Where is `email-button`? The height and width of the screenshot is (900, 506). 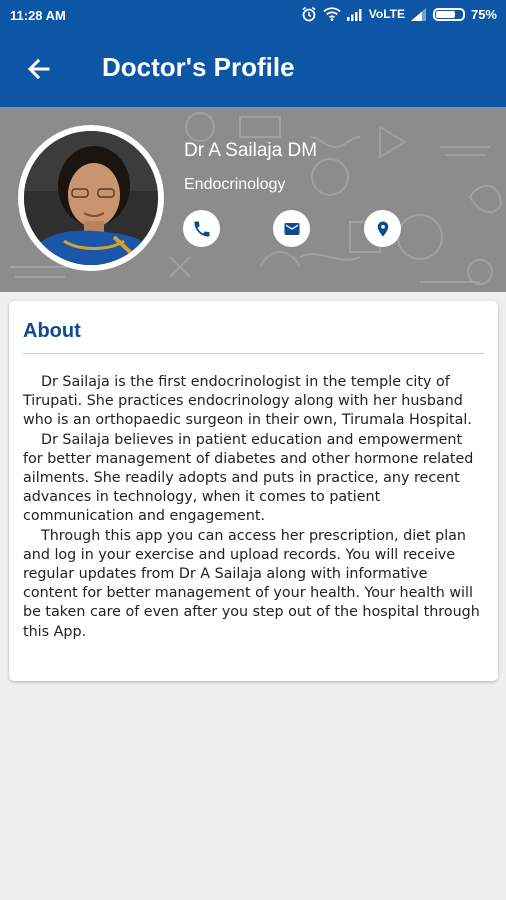 email-button is located at coordinates (291, 228).